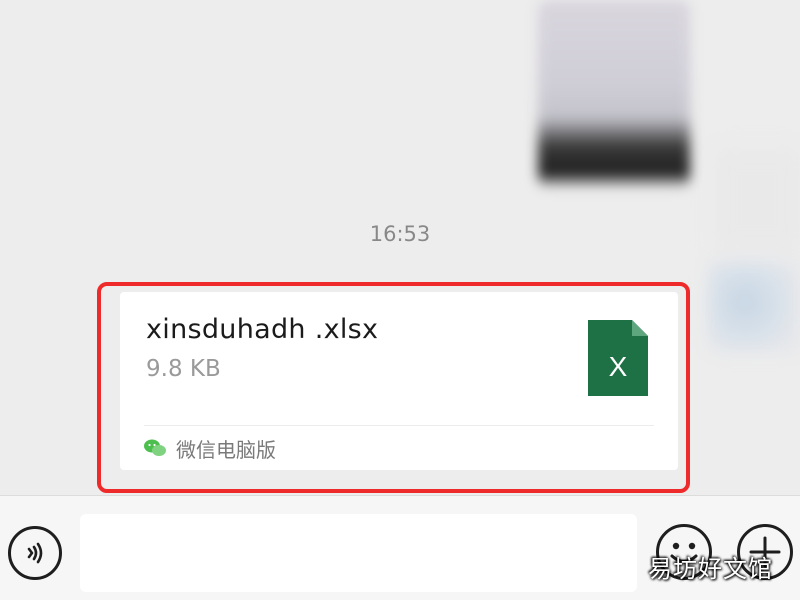 Image resolution: width=800 pixels, height=600 pixels. I want to click on message-source: 微信电脑版, so click(210, 448).